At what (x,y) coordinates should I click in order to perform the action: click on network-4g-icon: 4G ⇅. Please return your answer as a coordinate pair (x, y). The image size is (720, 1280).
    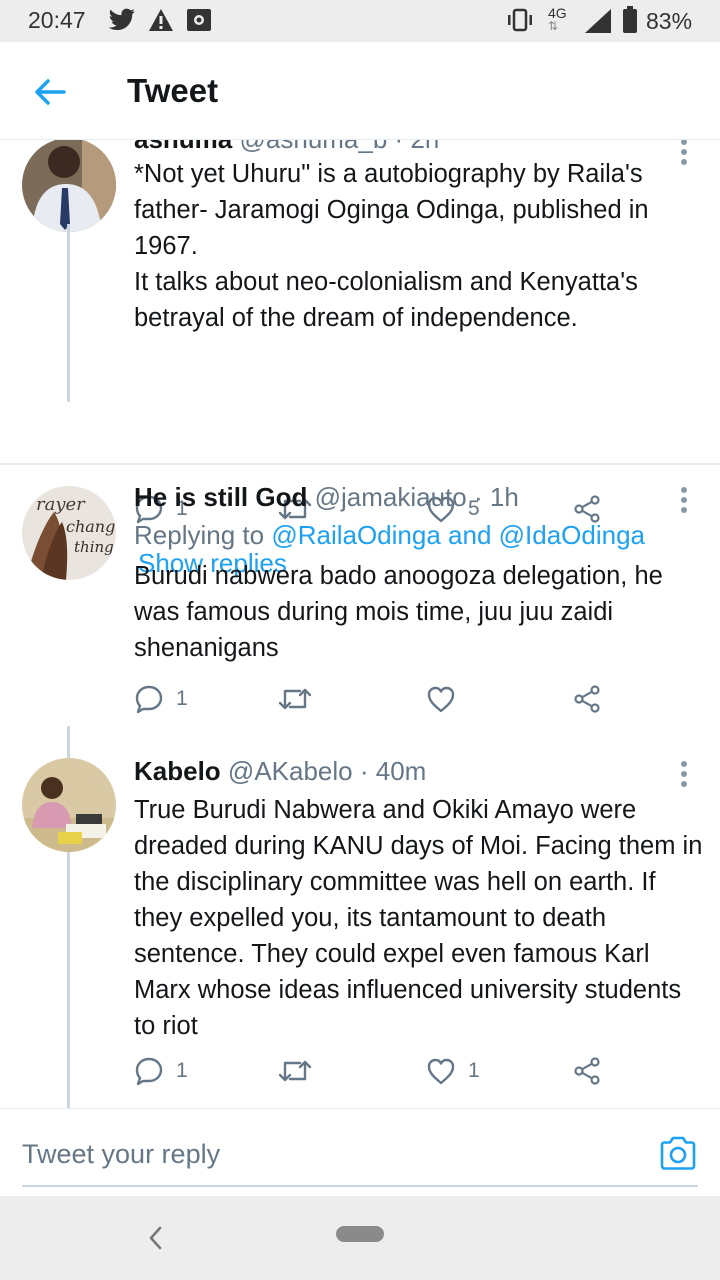
    Looking at the image, I should click on (561, 21).